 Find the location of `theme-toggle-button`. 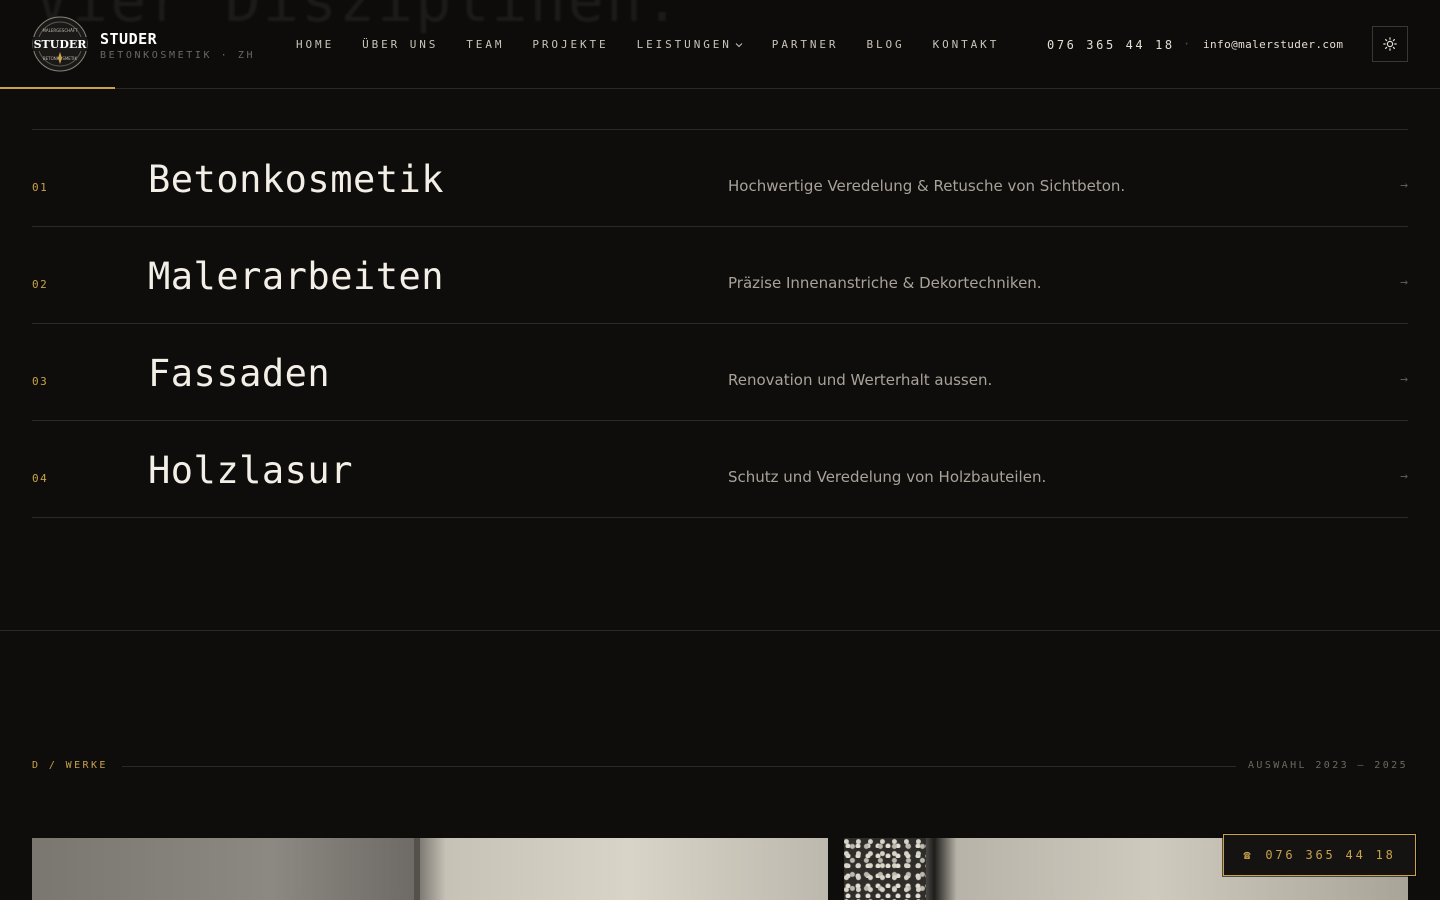

theme-toggle-button is located at coordinates (1390, 44).